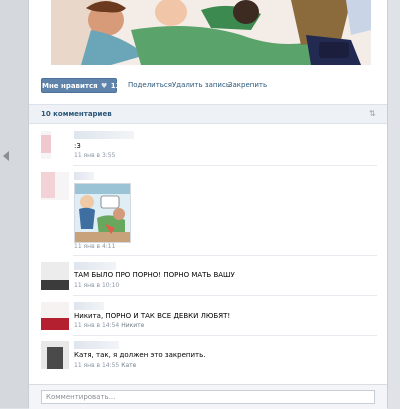 The height and width of the screenshot is (409, 400). What do you see at coordinates (201, 85) in the screenshot?
I see `delete-post-link: Удалить запись` at bounding box center [201, 85].